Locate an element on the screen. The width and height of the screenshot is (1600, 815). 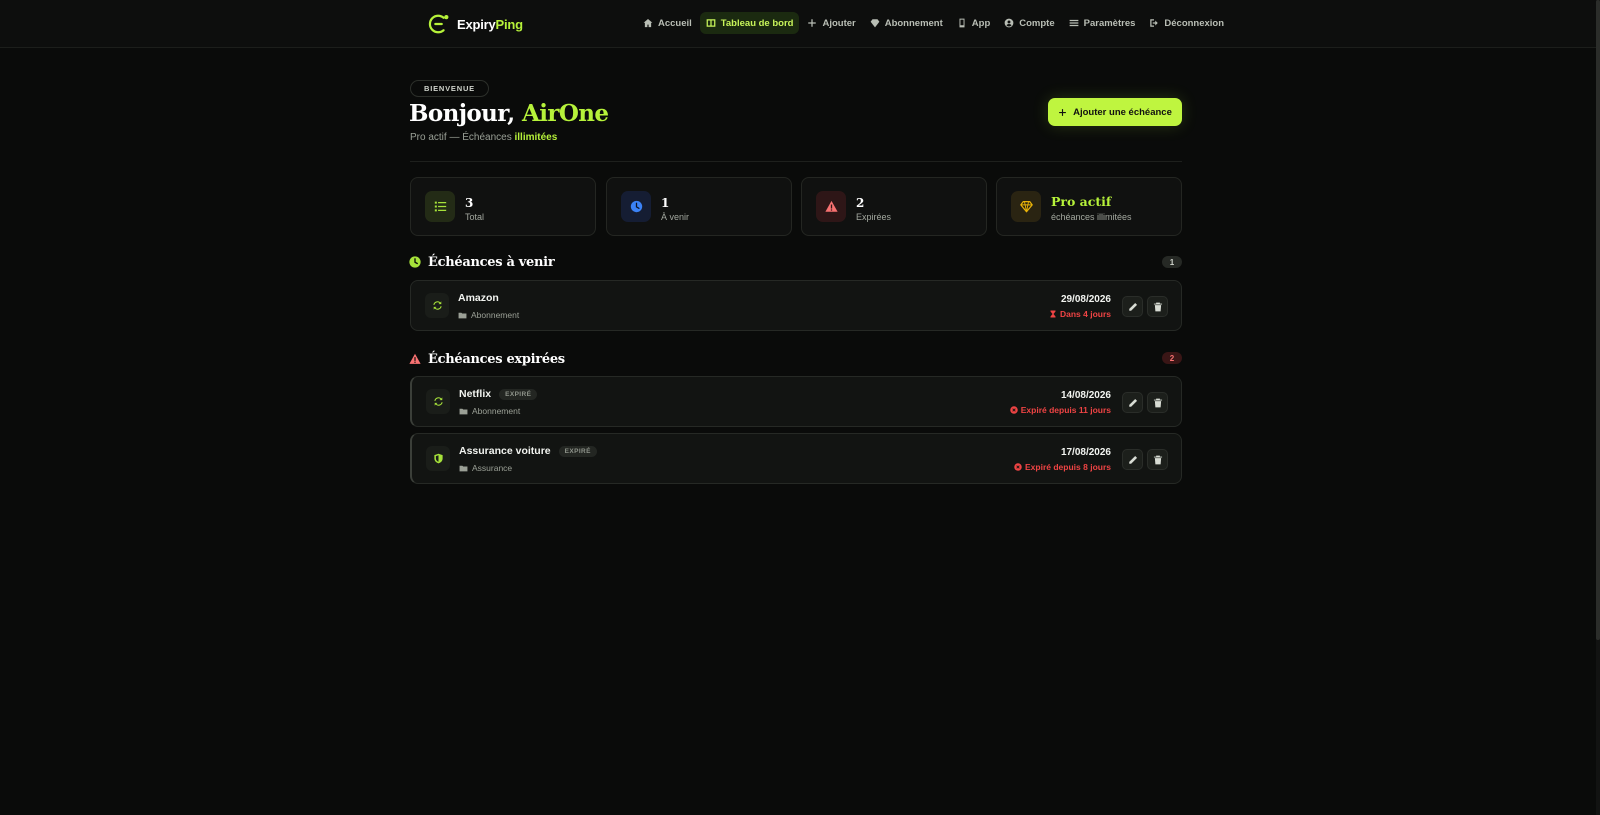
nav-item-tableau-de-bord: Tableau de bord is located at coordinates (749, 23).